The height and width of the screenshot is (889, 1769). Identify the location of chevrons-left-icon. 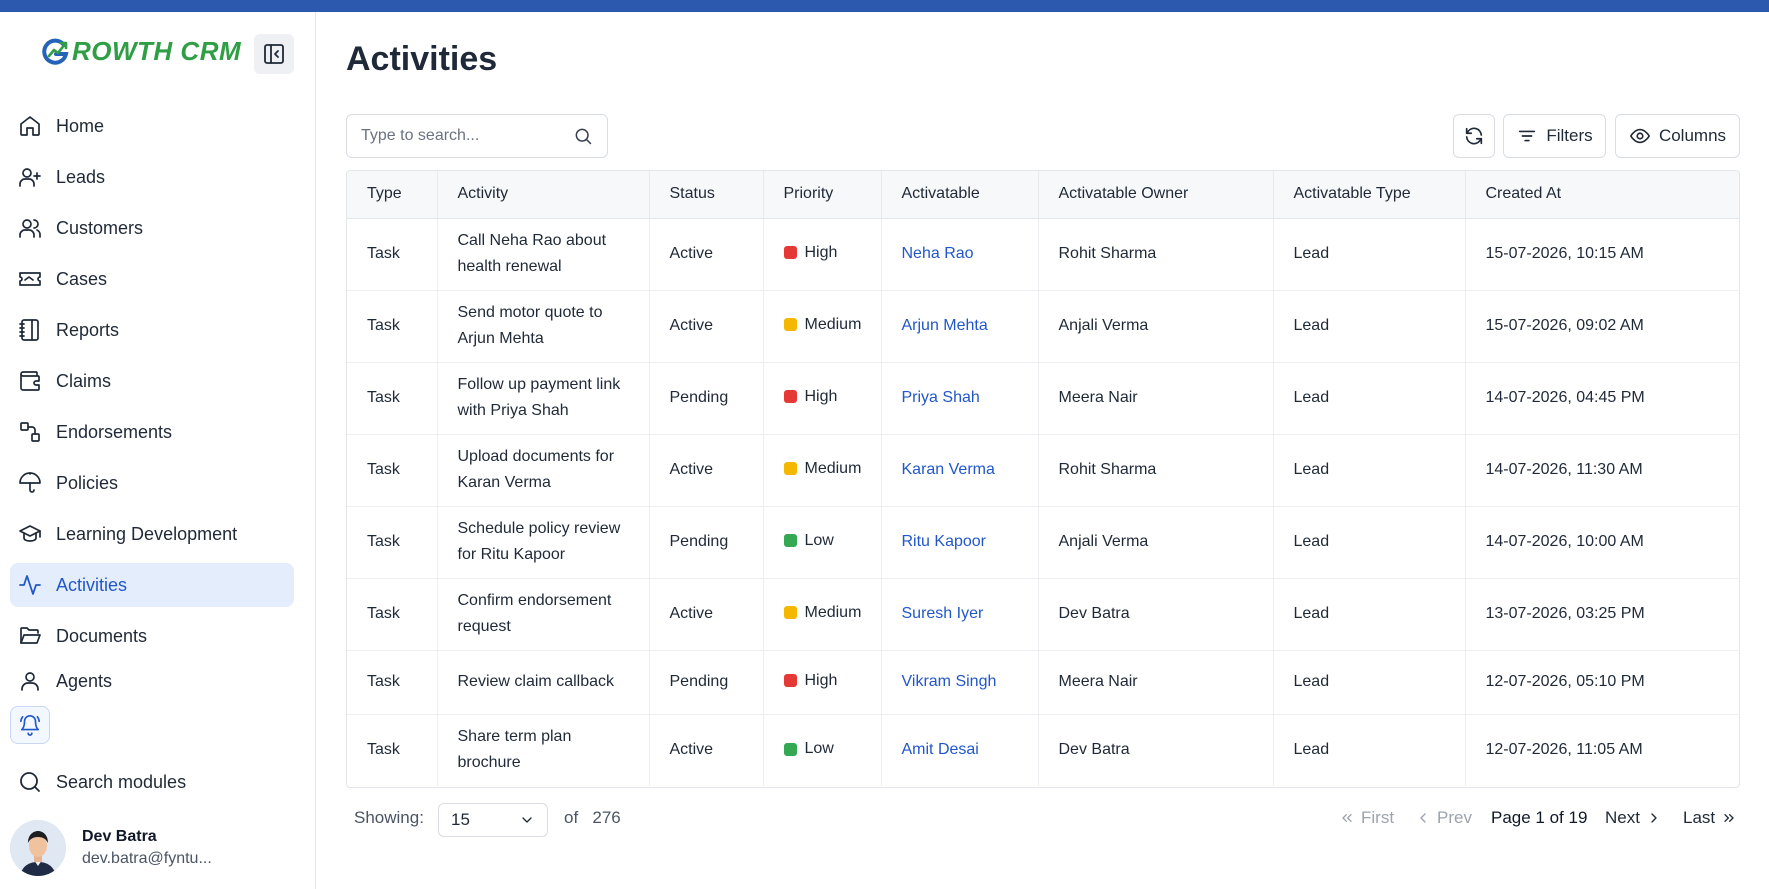
(1347, 818).